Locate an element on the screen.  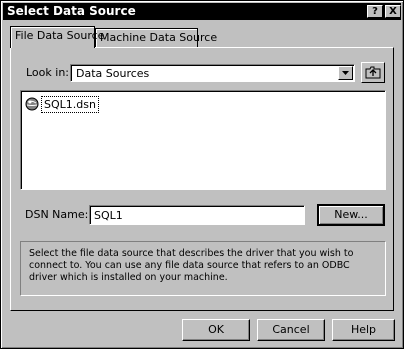
dropdown-arrow-button is located at coordinates (345, 73).